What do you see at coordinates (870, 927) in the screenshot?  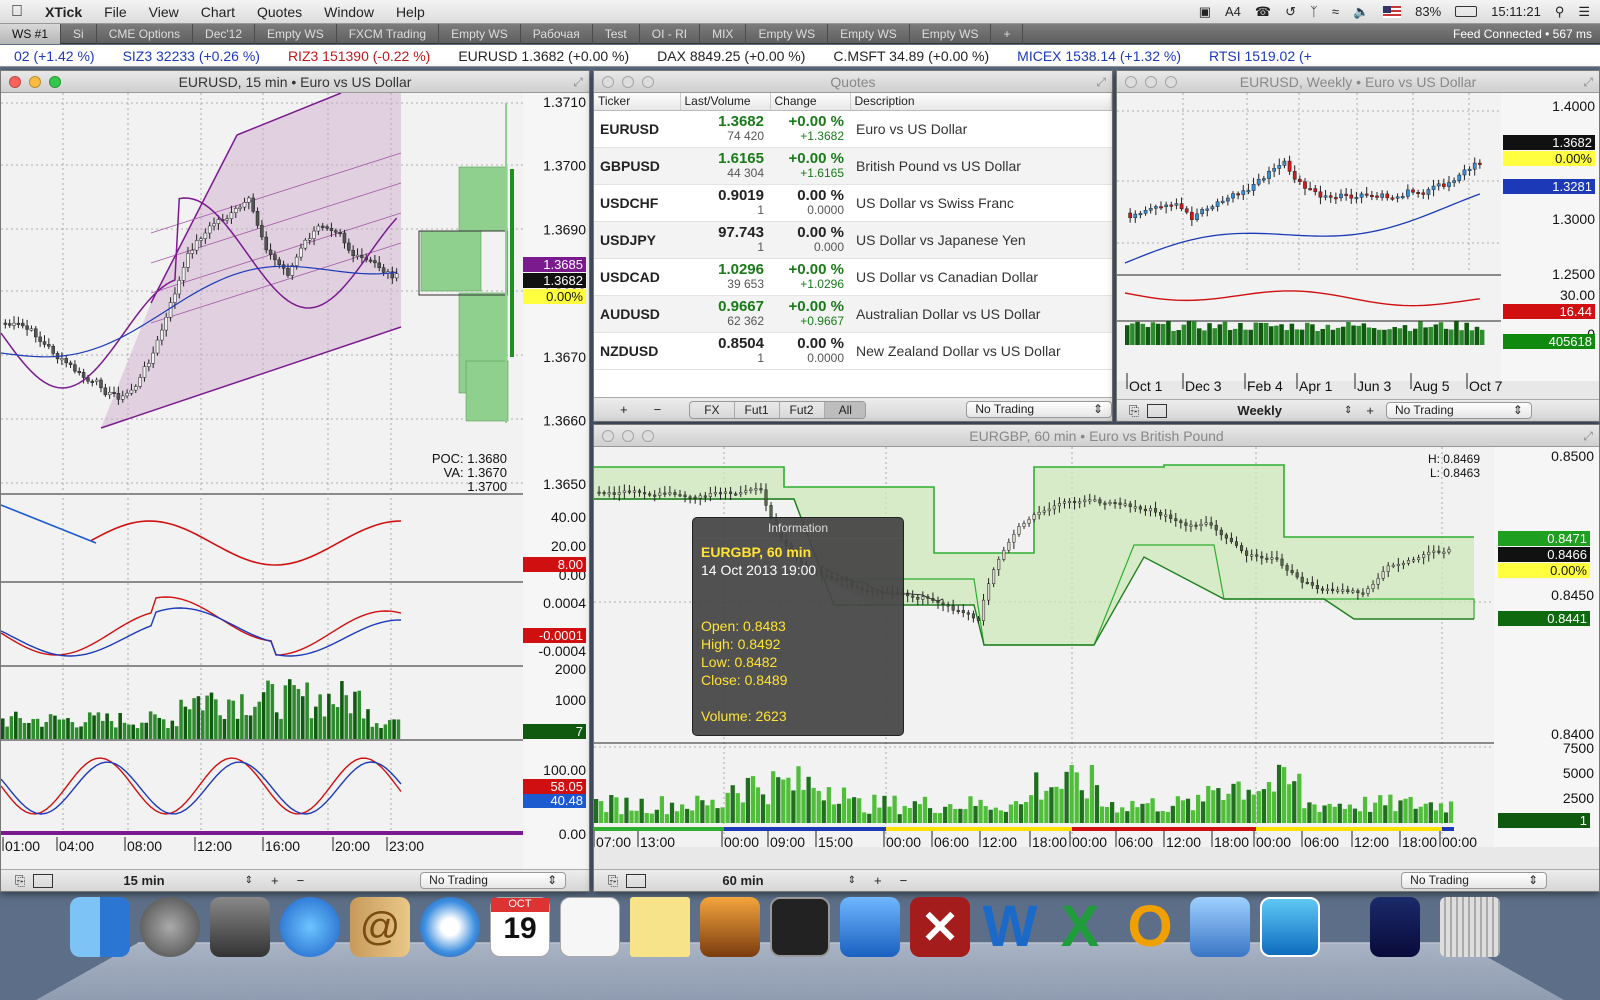 I see `xcode-icon` at bounding box center [870, 927].